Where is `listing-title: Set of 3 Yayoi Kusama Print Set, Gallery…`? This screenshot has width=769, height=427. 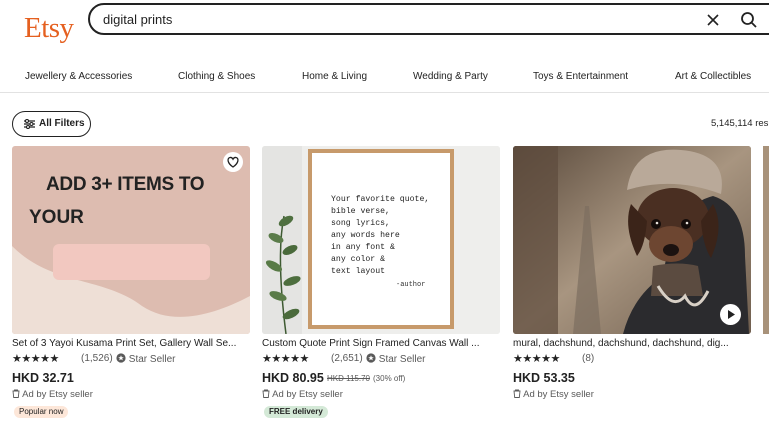
listing-title: Set of 3 Yayoi Kusama Print Set, Gallery… is located at coordinates (131, 343).